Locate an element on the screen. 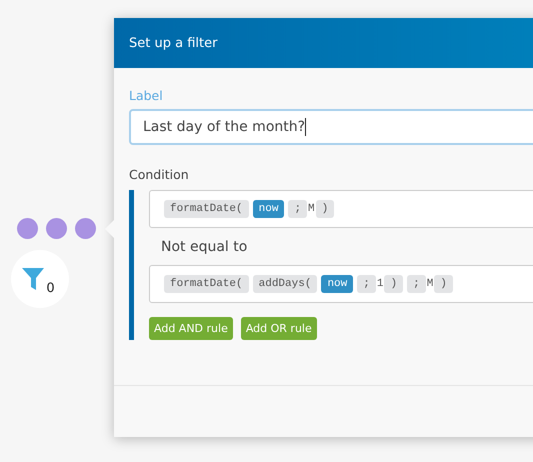 The image size is (533, 462). operator-label: Not equal to is located at coordinates (204, 247).